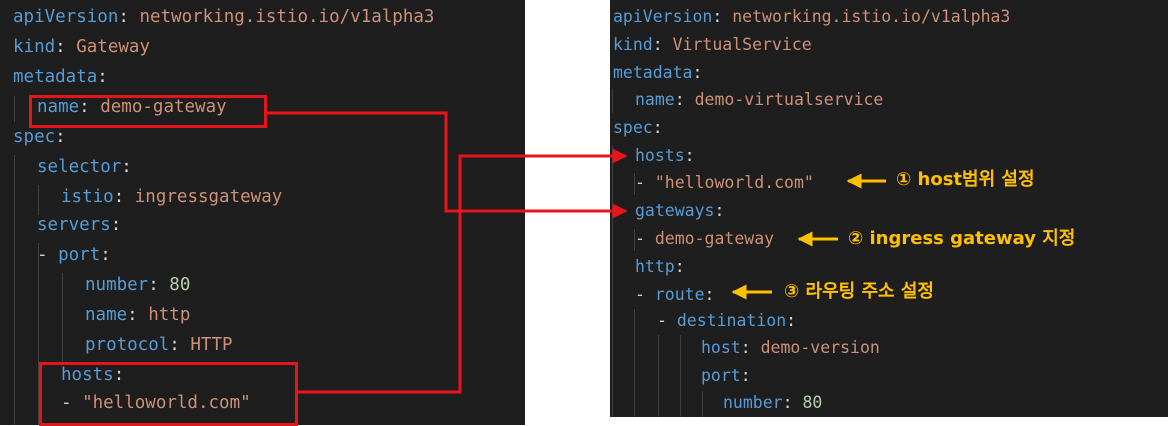 Image resolution: width=1168 pixels, height=426 pixels. I want to click on annotation-ingress-gateway: ② ingress gateway 지정, so click(962, 238).